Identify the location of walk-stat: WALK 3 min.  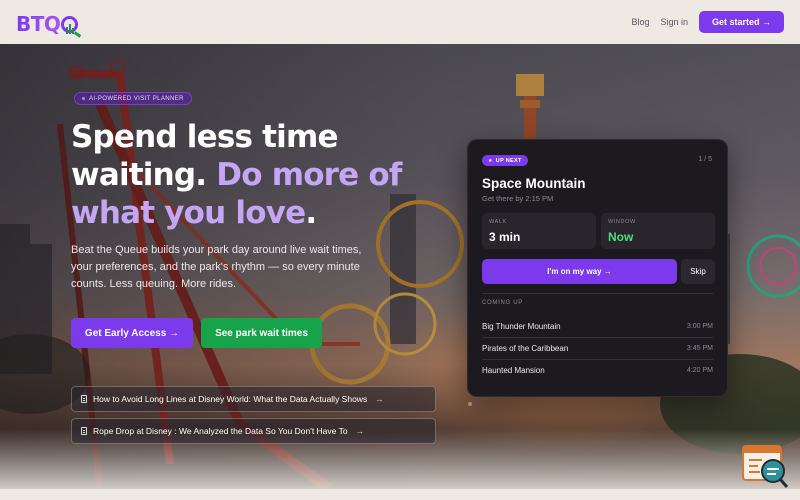
(539, 231).